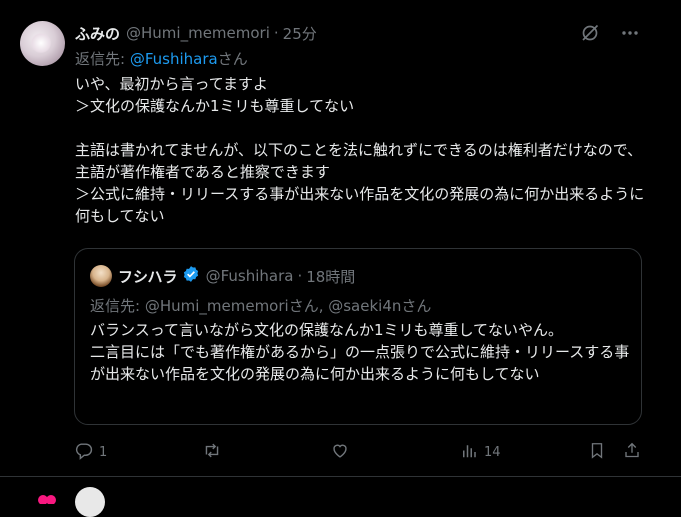 This screenshot has height=517, width=681. What do you see at coordinates (47, 497) in the screenshot?
I see `heart-icon` at bounding box center [47, 497].